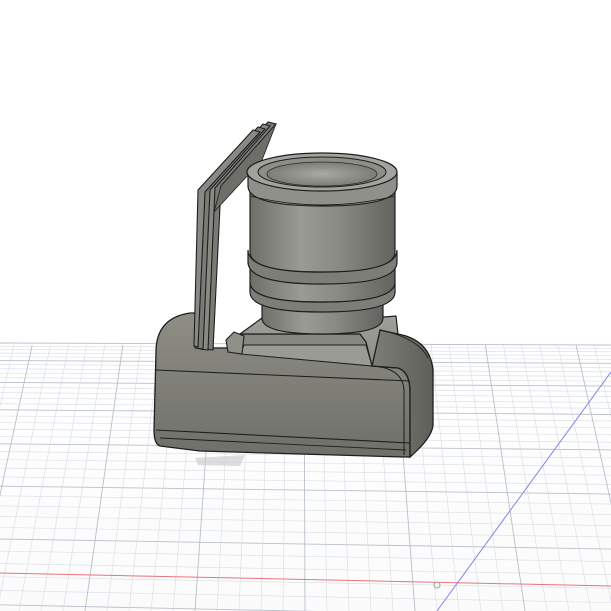 Image resolution: width=611 pixels, height=611 pixels. I want to click on model-shadow, so click(220, 460).